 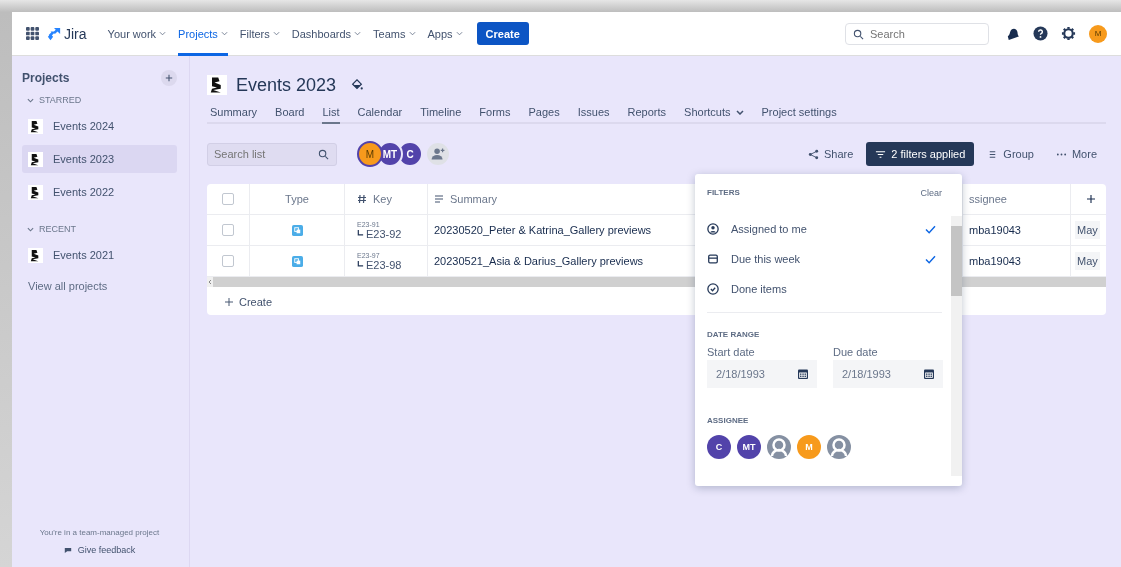 What do you see at coordinates (357, 85) in the screenshot?
I see `paint-bucket-icon` at bounding box center [357, 85].